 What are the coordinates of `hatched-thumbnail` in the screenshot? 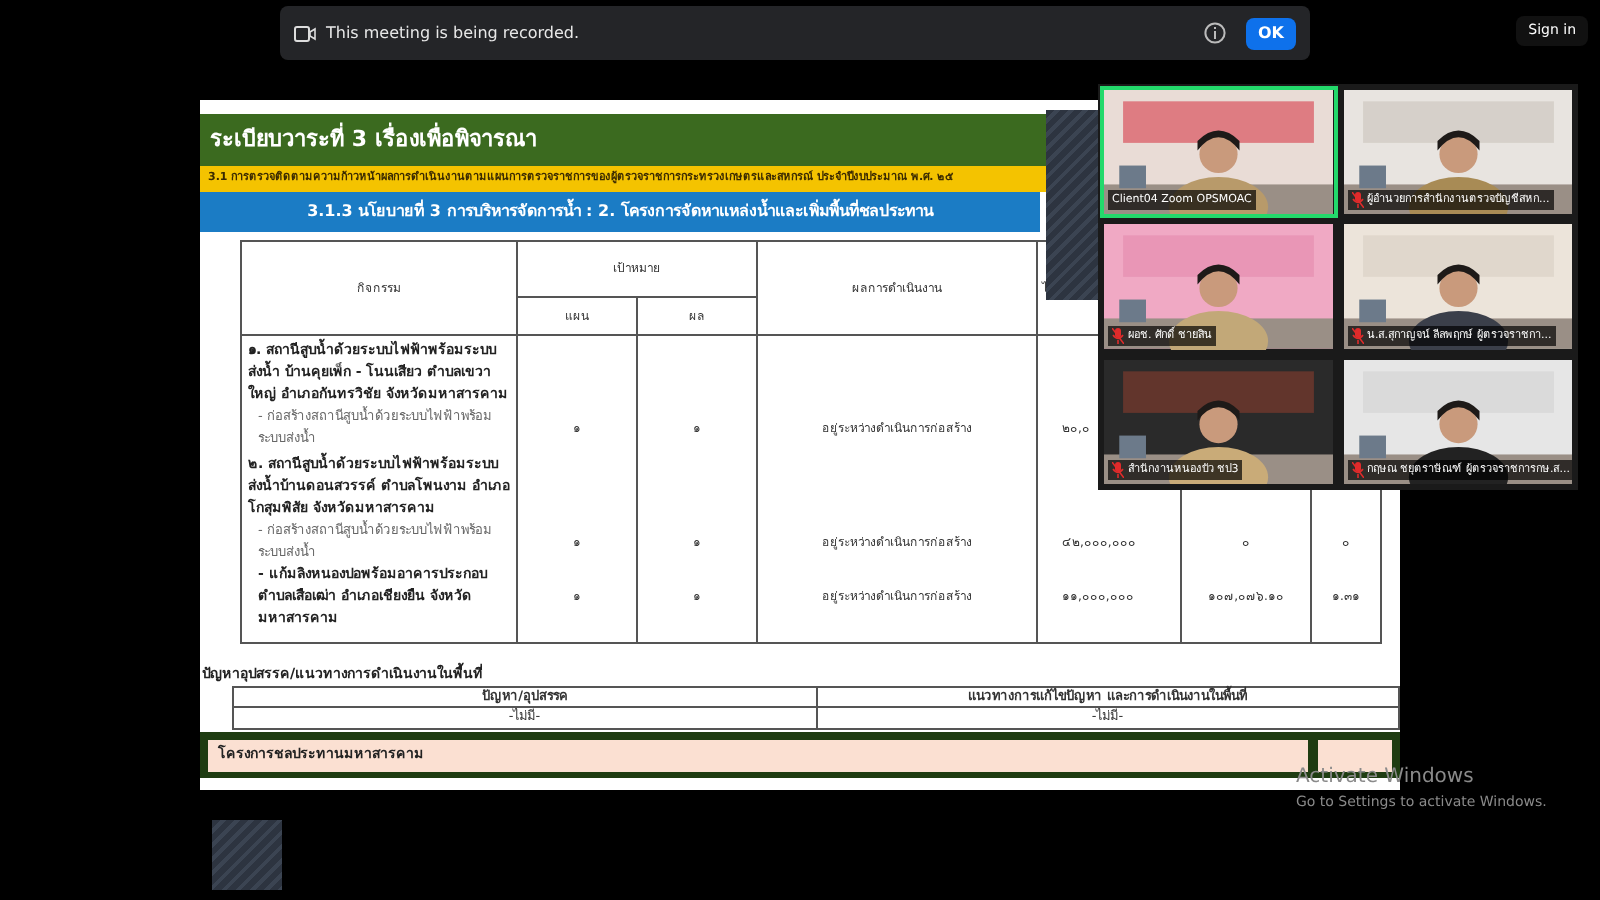 It's located at (247, 855).